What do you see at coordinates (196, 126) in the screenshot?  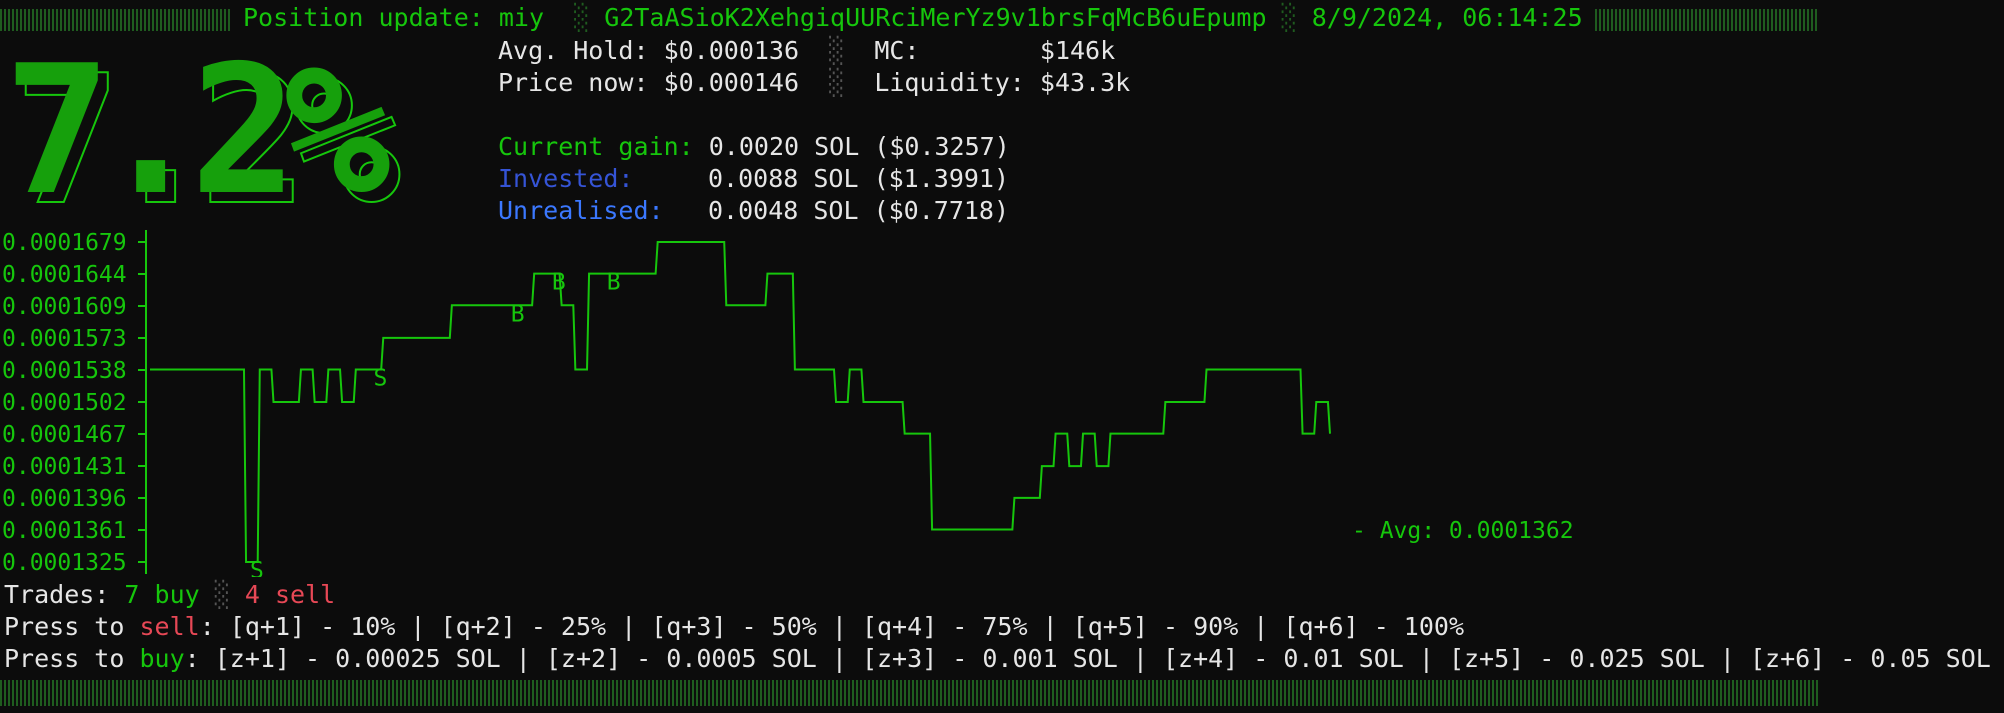 I see `big-percent-text: 7.2%` at bounding box center [196, 126].